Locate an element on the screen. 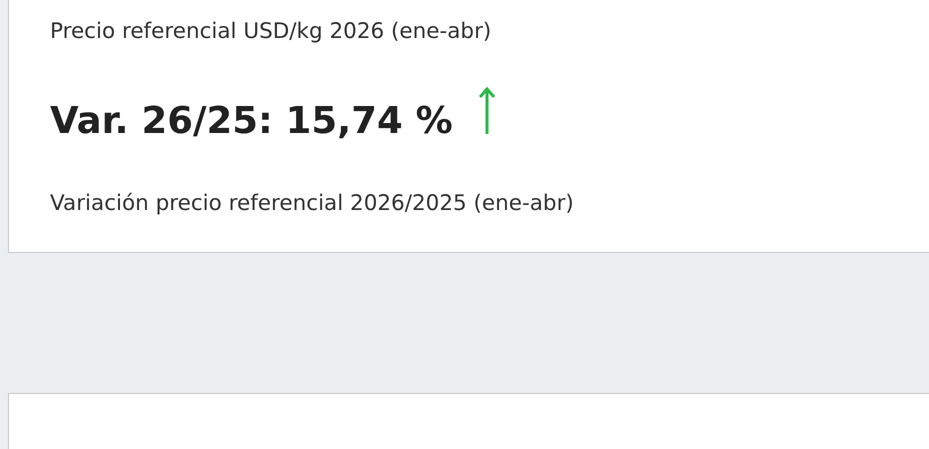 The height and width of the screenshot is (449, 929). caption-text: Precio referencial USD/kg 2026 (ene-abr) is located at coordinates (271, 32).